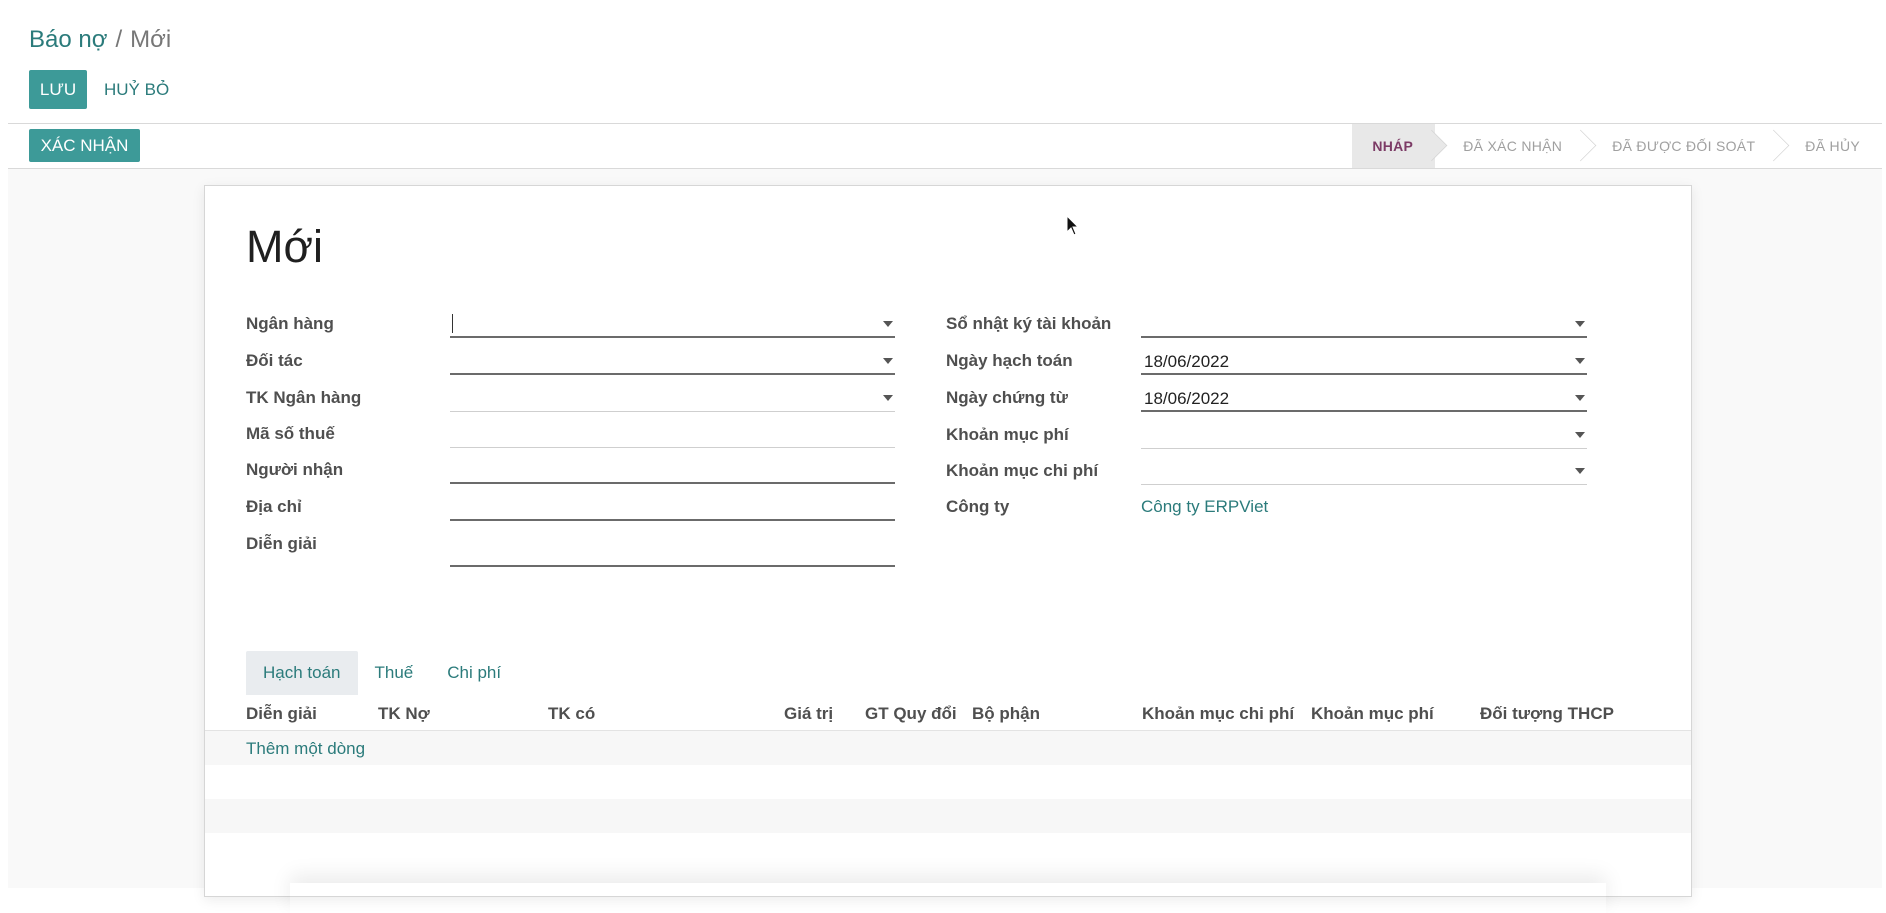 The width and height of the screenshot is (1886, 913). Describe the element at coordinates (1372, 714) in the screenshot. I see `column-header-fee-item: Khoản mục phí` at that location.